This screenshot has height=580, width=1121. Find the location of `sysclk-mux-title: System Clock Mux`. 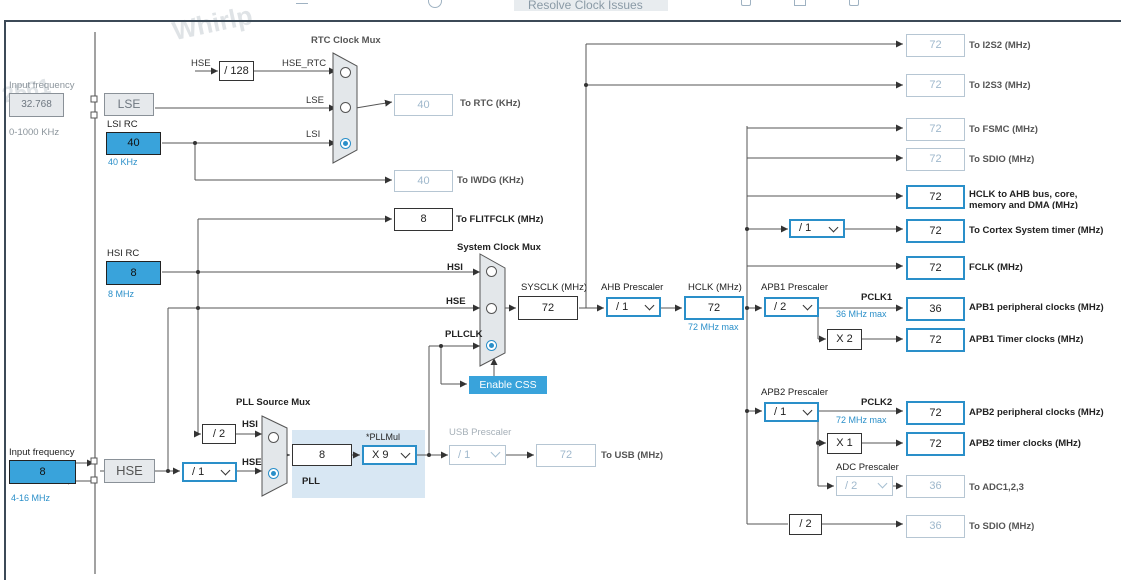

sysclk-mux-title: System Clock Mux is located at coordinates (499, 247).